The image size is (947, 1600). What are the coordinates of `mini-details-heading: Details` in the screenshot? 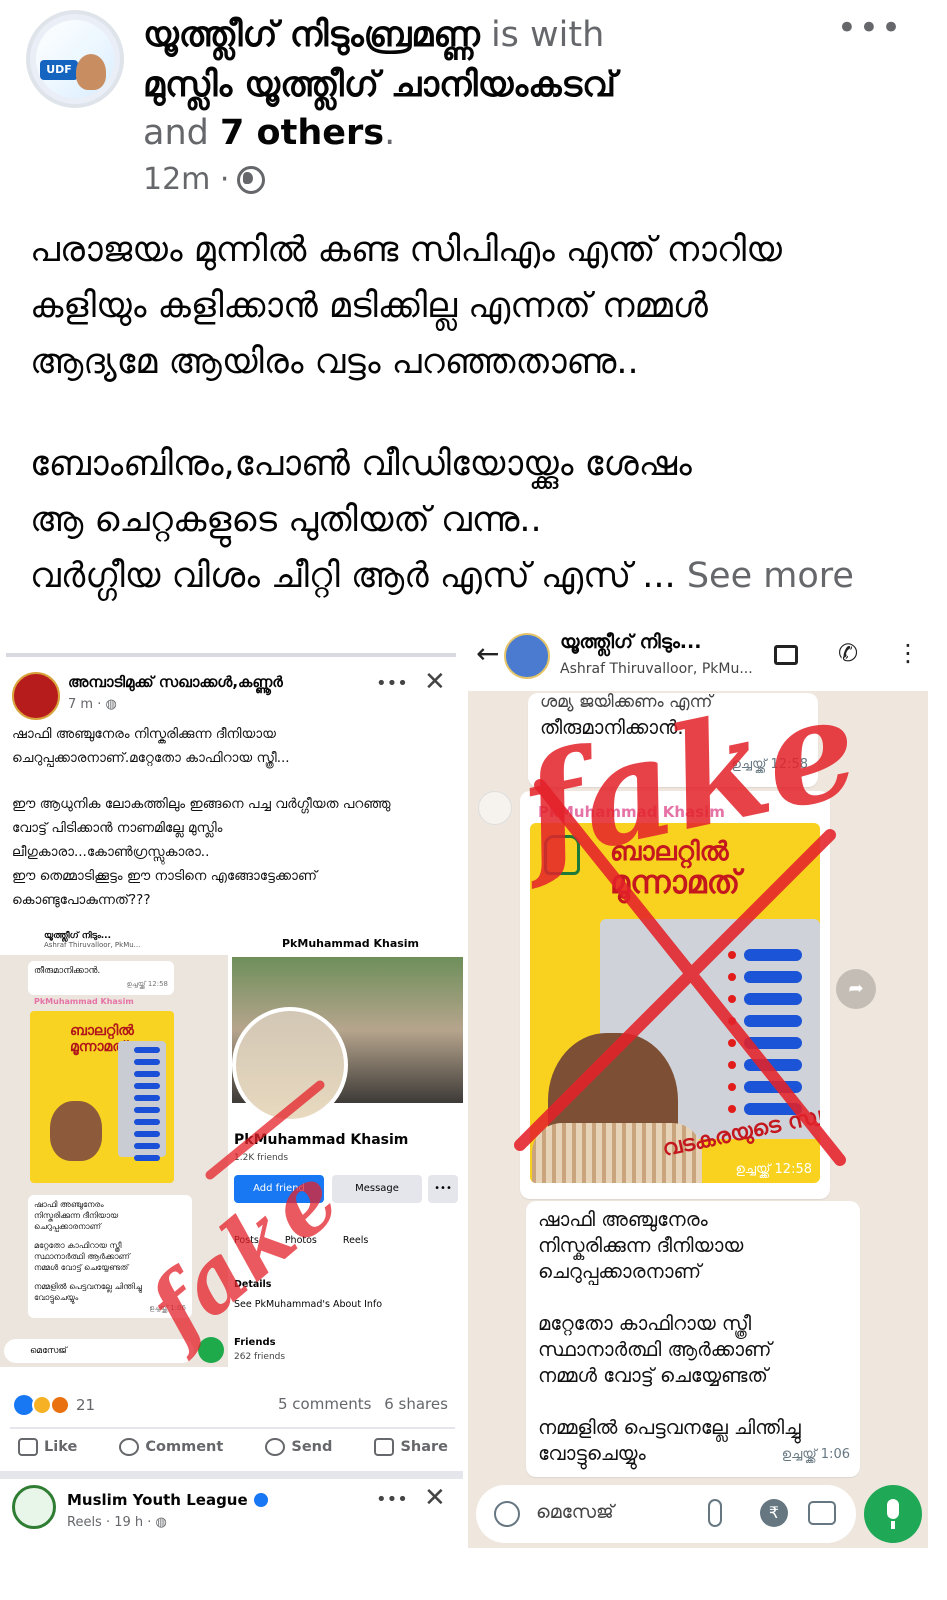 It's located at (253, 1284).